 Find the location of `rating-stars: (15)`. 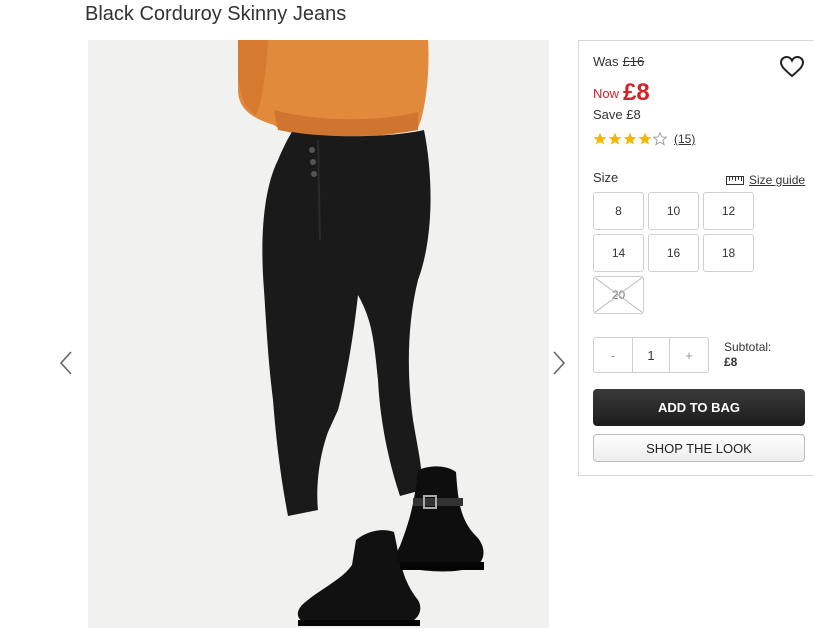

rating-stars: (15) is located at coordinates (644, 139).